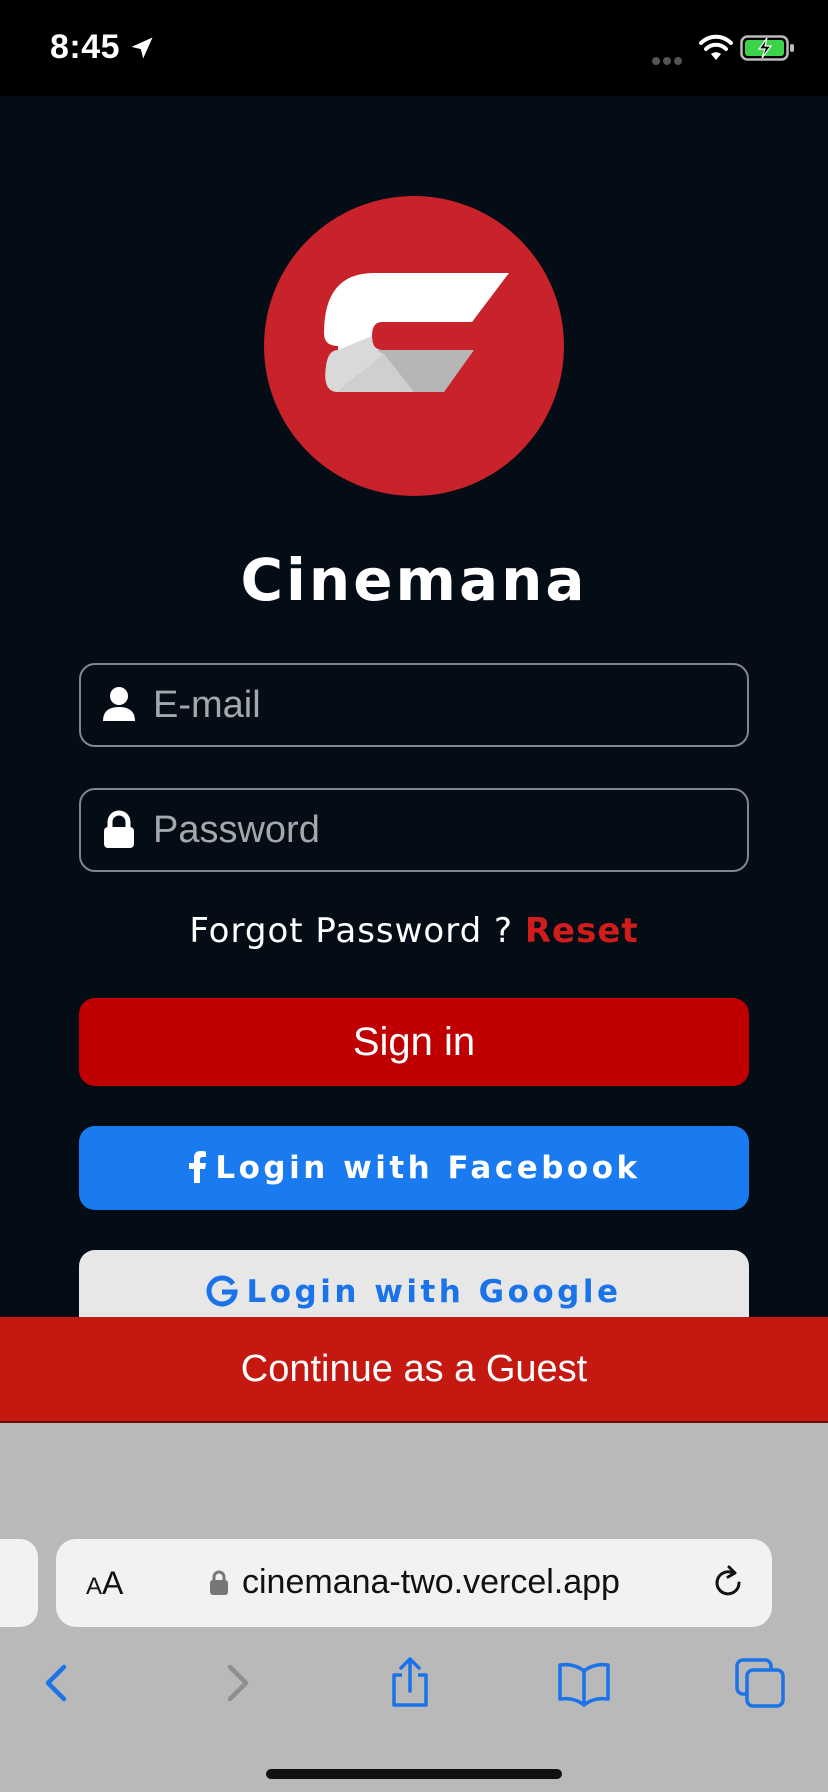  What do you see at coordinates (198, 1166) in the screenshot?
I see `facebook-icon` at bounding box center [198, 1166].